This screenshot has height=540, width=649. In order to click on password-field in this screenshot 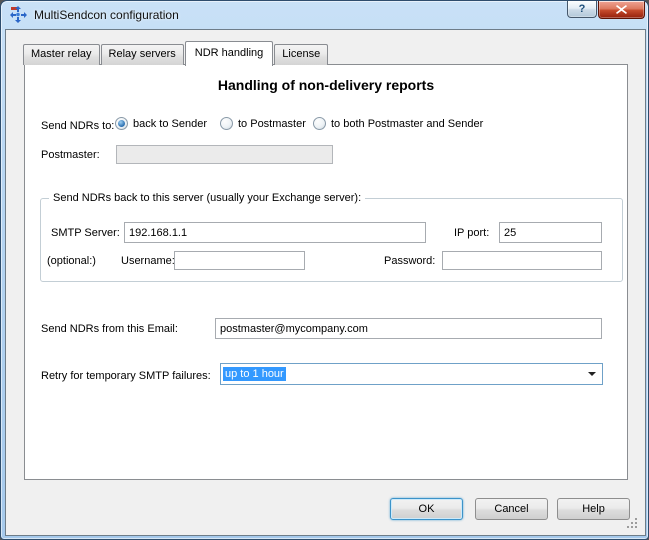, I will do `click(522, 260)`.